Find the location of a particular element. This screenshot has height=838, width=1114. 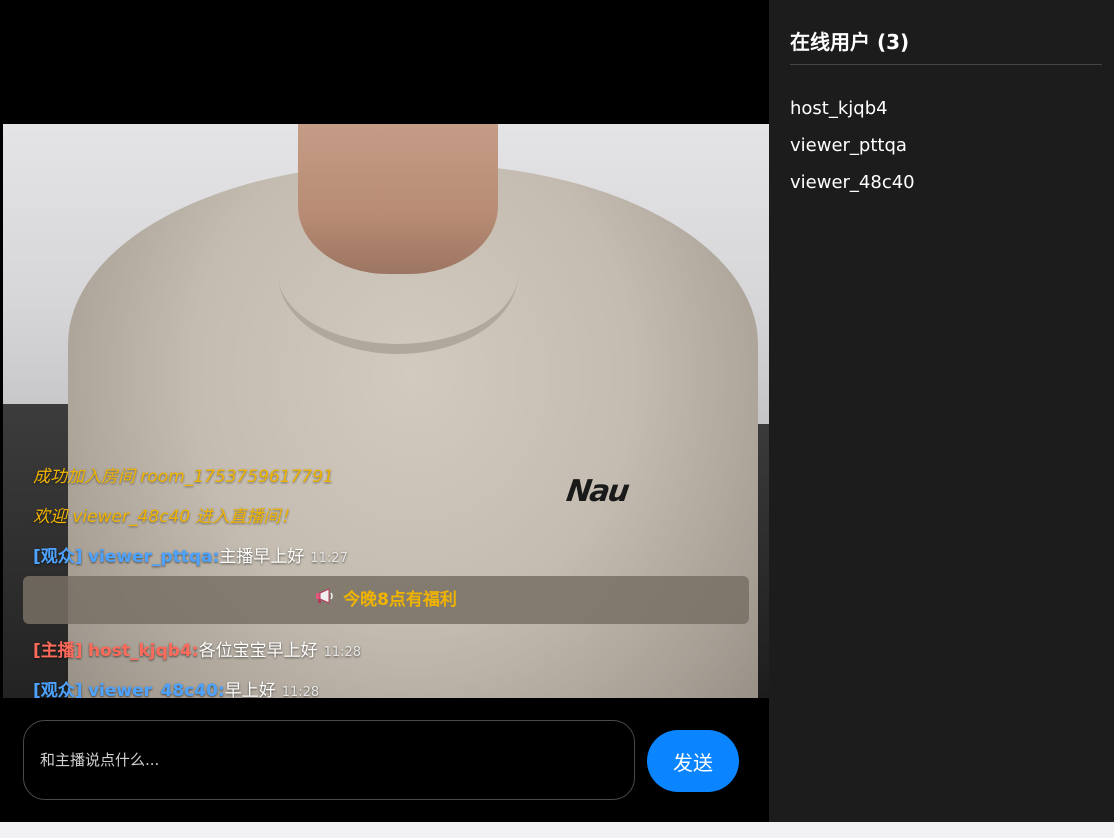

chat-message: [主播] host_kjqb4:各位宝宝早上好 11:28 is located at coordinates (386, 652).